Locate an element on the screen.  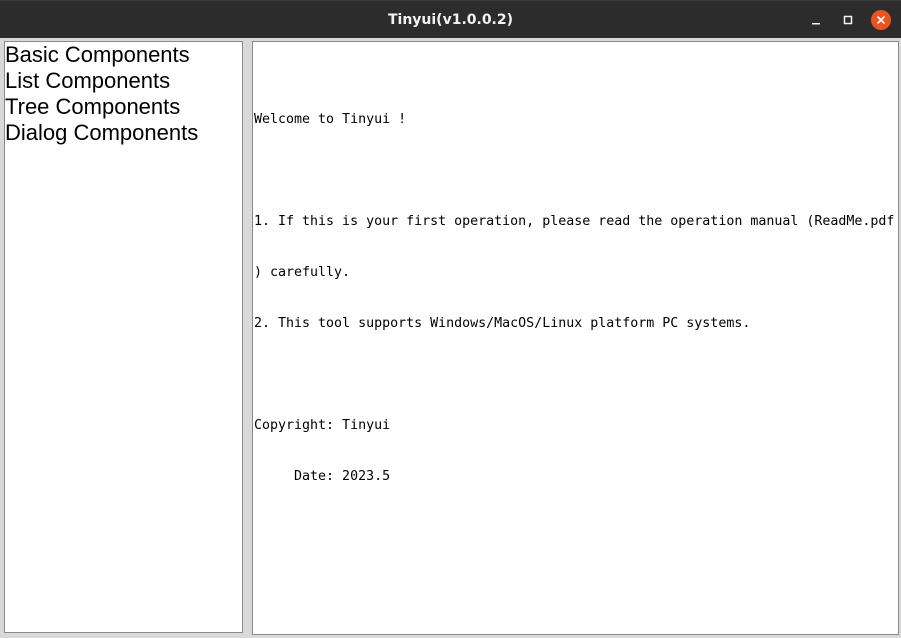
maximize-icon is located at coordinates (848, 20).